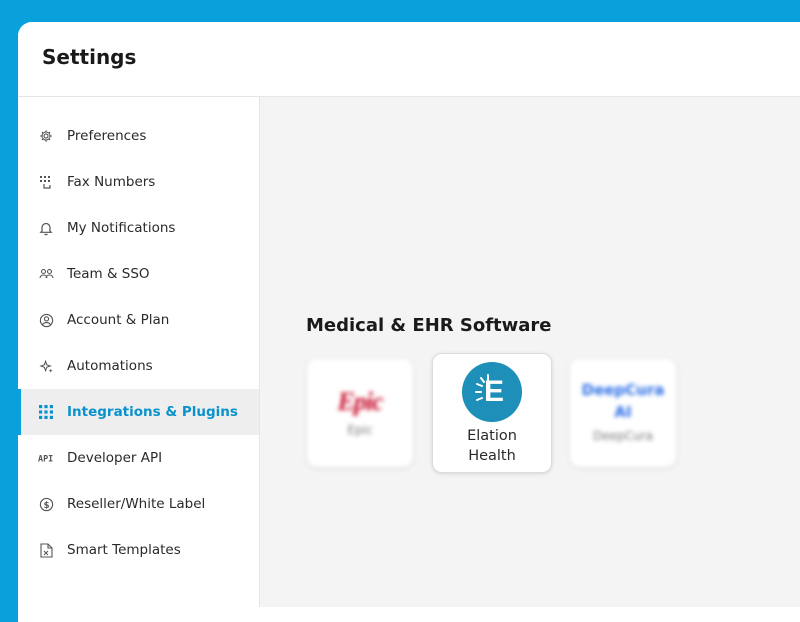  I want to click on elation-logo-letter: E, so click(494, 391).